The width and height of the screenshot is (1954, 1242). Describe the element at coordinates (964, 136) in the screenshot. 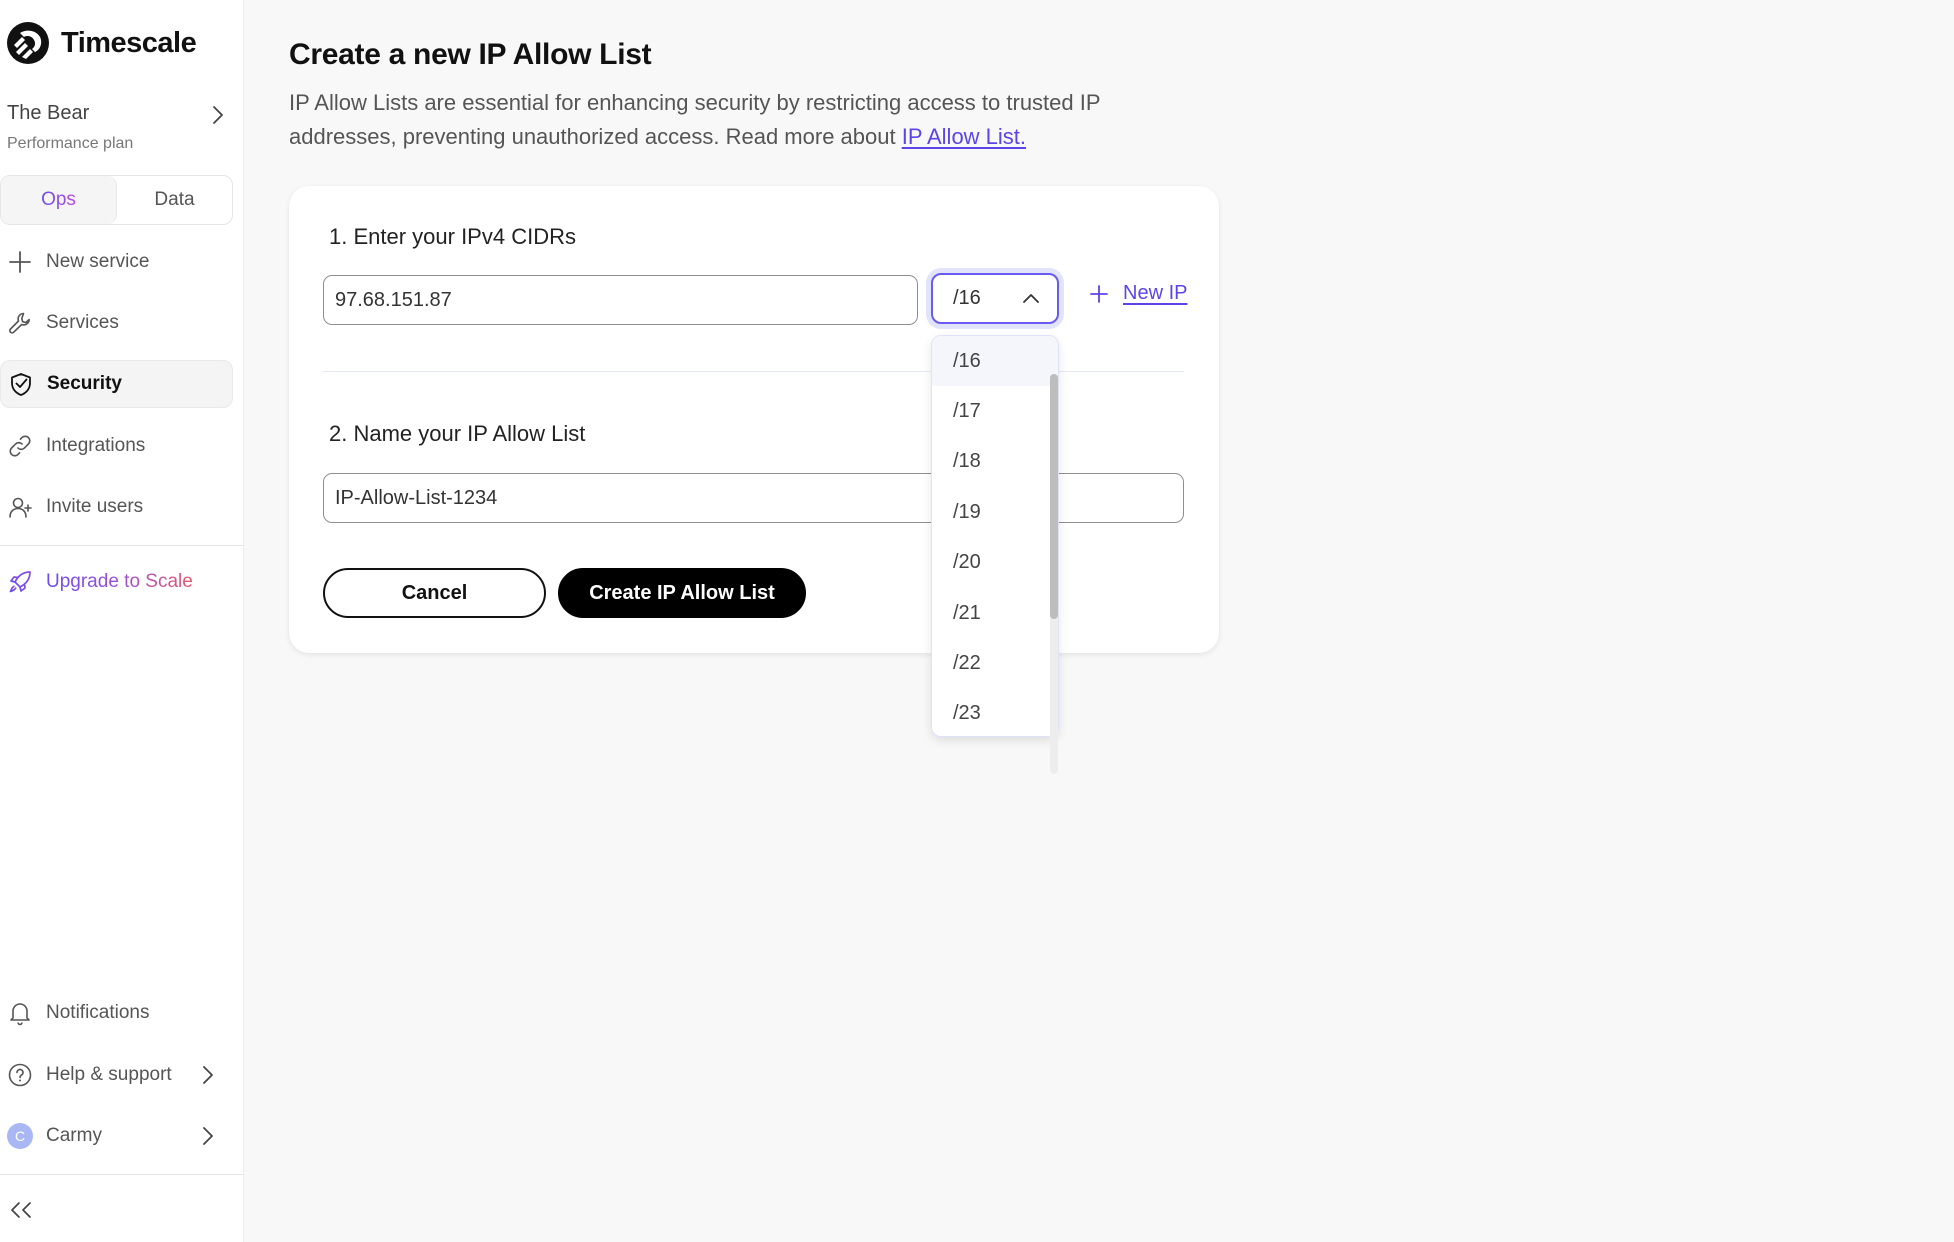

I see `ip-allow-list-docs-link: IP Allow List.` at that location.